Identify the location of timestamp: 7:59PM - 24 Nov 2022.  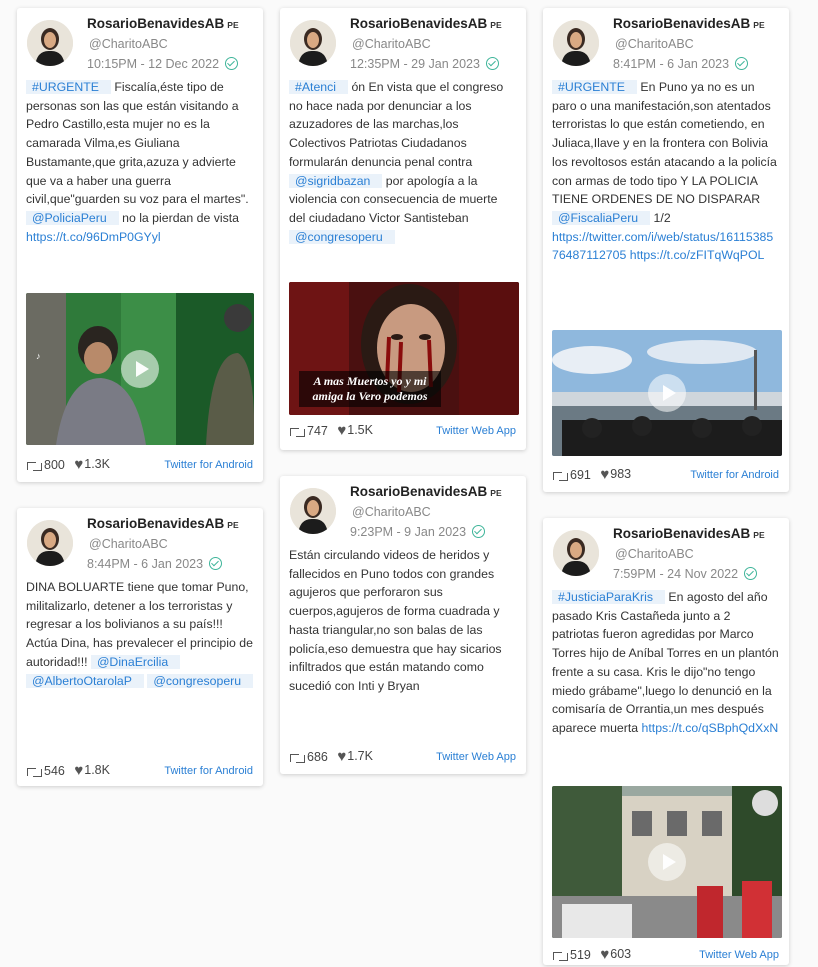
(685, 574).